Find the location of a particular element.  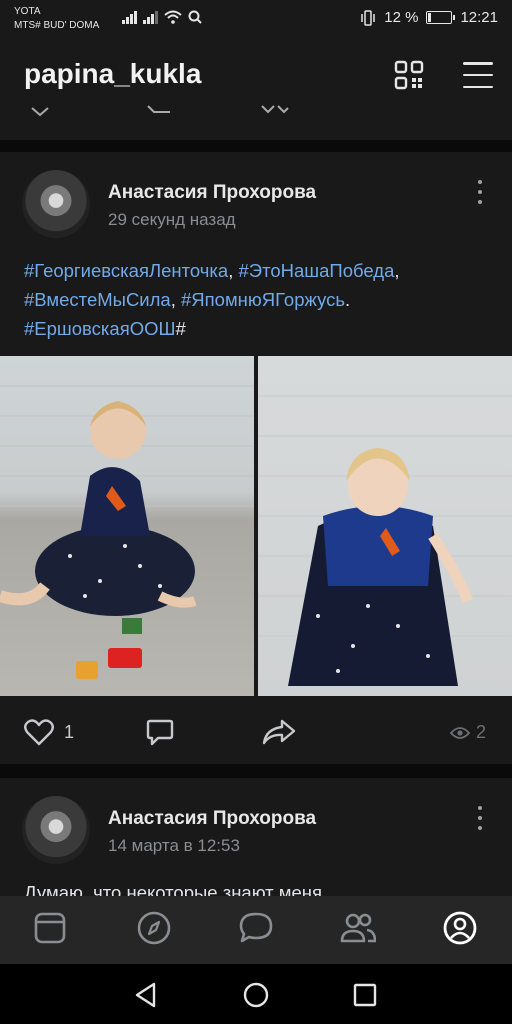

status-bar: YOTA MTS# BUD' DOMA 12 % 12:21 is located at coordinates (256, 20).